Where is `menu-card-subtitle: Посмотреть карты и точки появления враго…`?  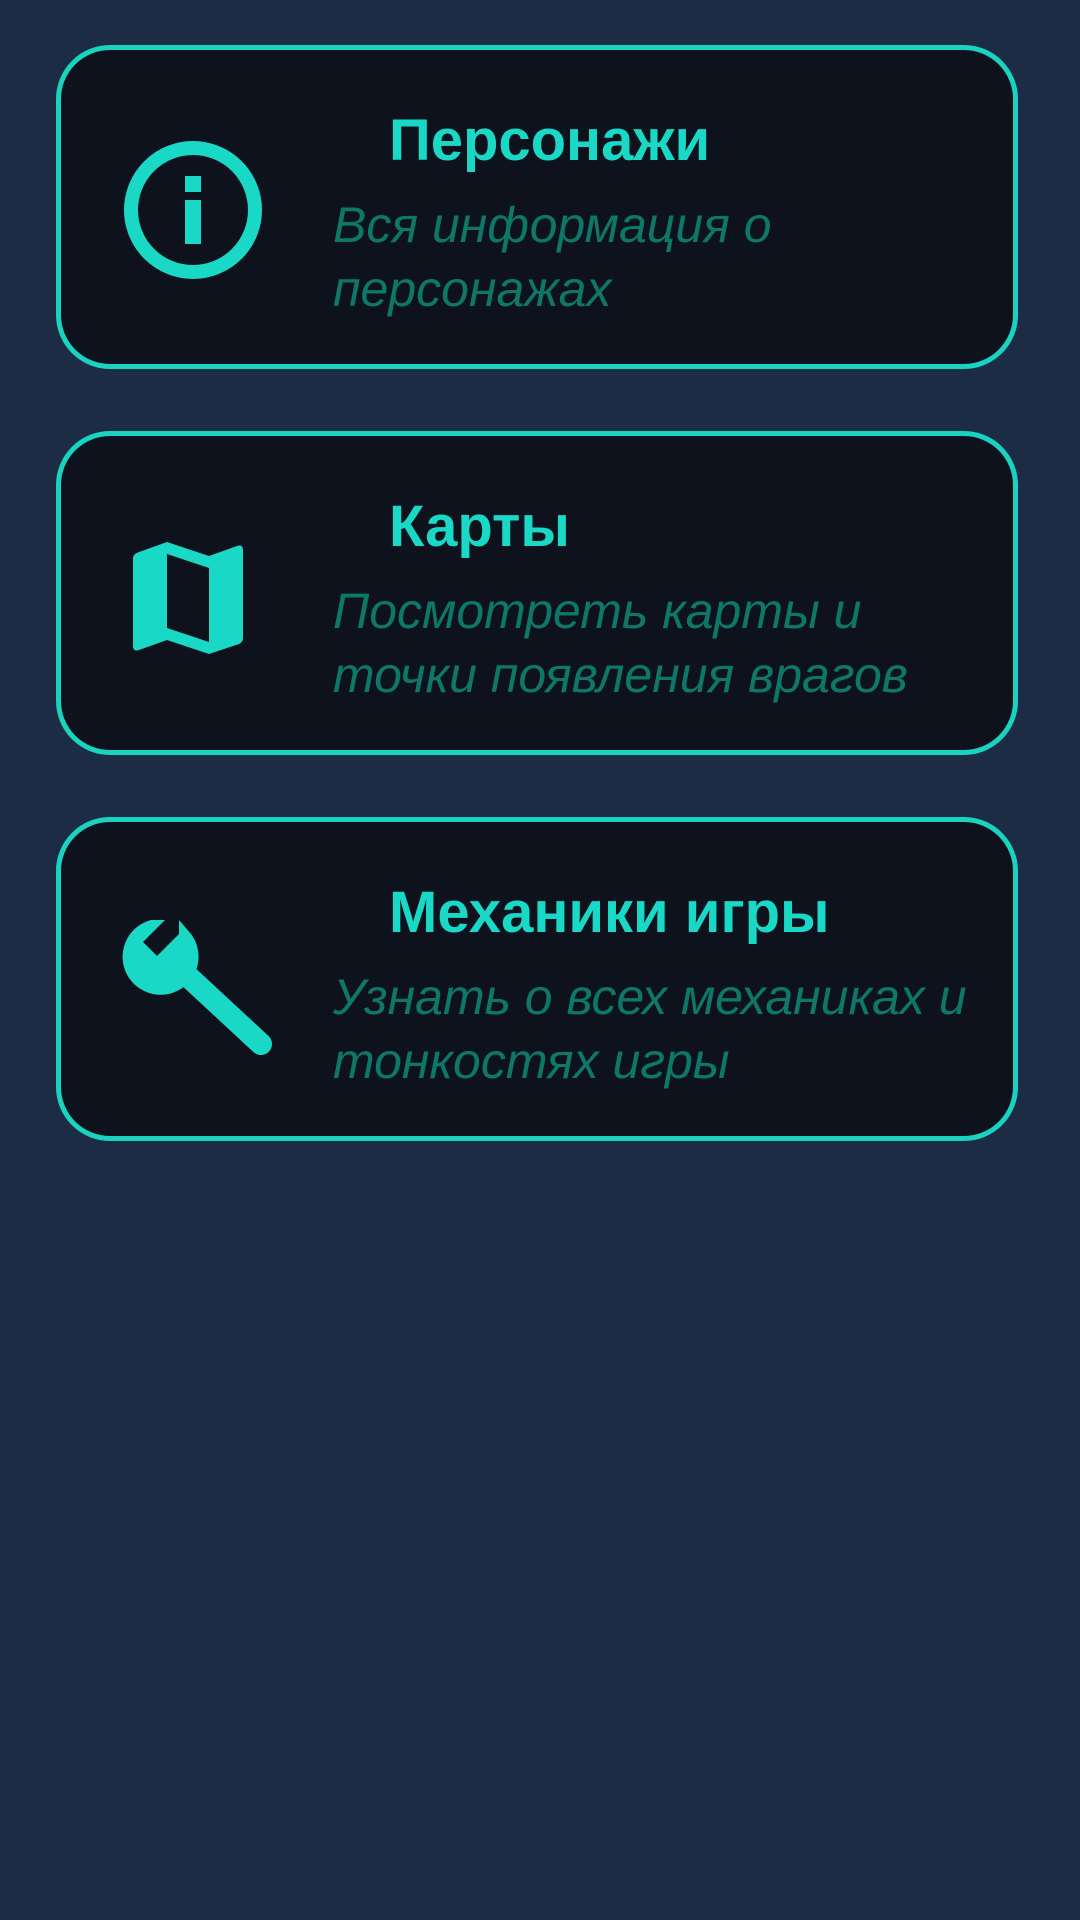 menu-card-subtitle: Посмотреть карты и точки появления враго… is located at coordinates (620, 643).